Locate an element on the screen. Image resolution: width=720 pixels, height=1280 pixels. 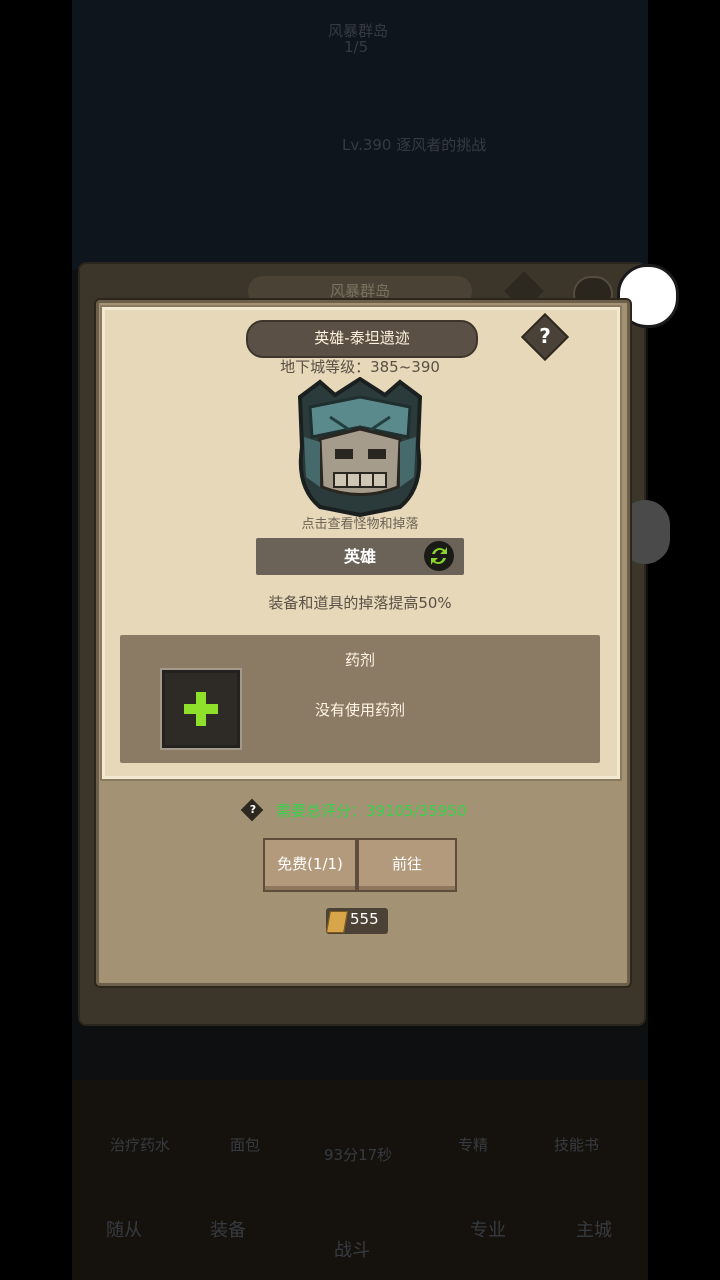
potion-section: 药剂 没有使用药剂 is located at coordinates (360, 699).